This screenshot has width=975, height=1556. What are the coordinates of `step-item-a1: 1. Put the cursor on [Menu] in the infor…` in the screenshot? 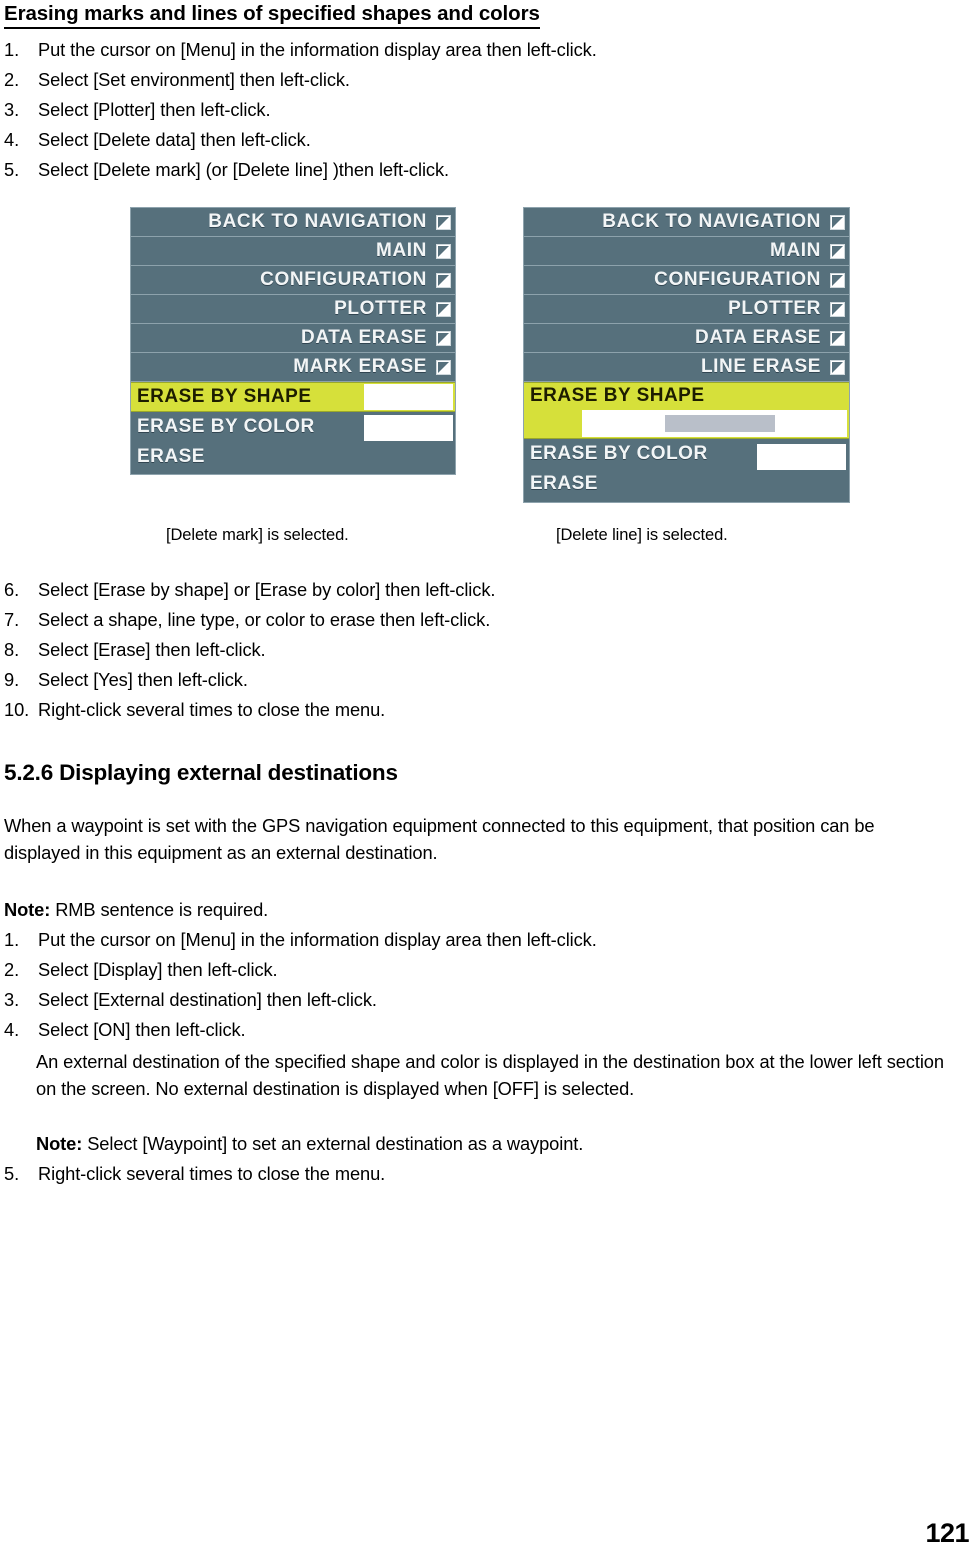 It's located at (300, 50).